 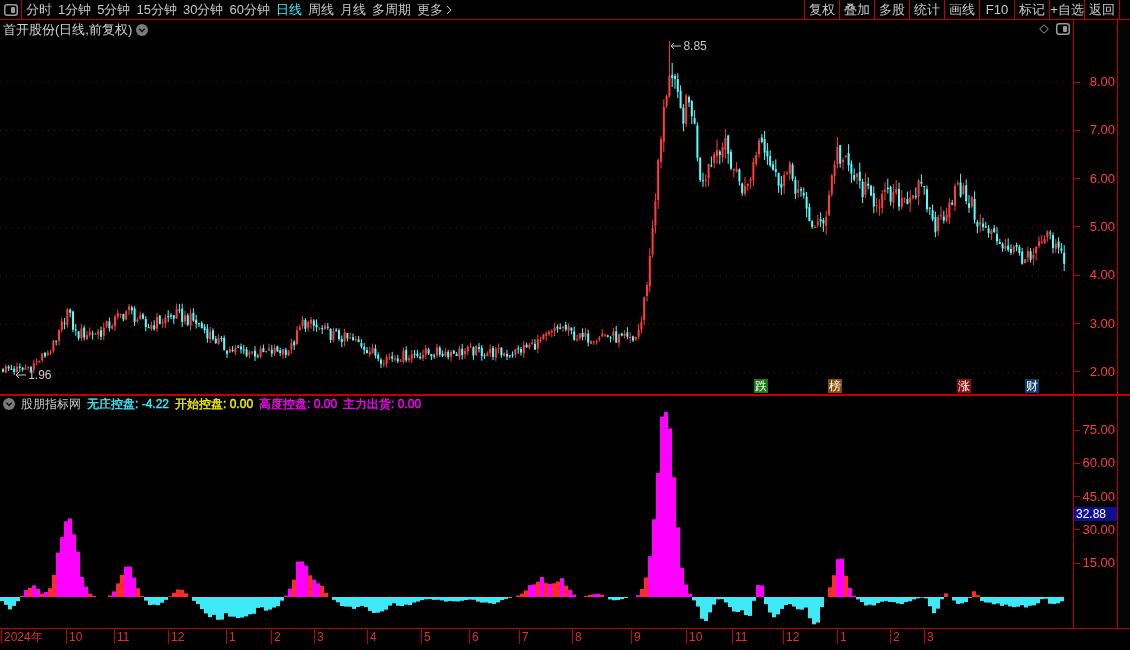 I want to click on date-axis-label: 8, so click(x=577, y=637).